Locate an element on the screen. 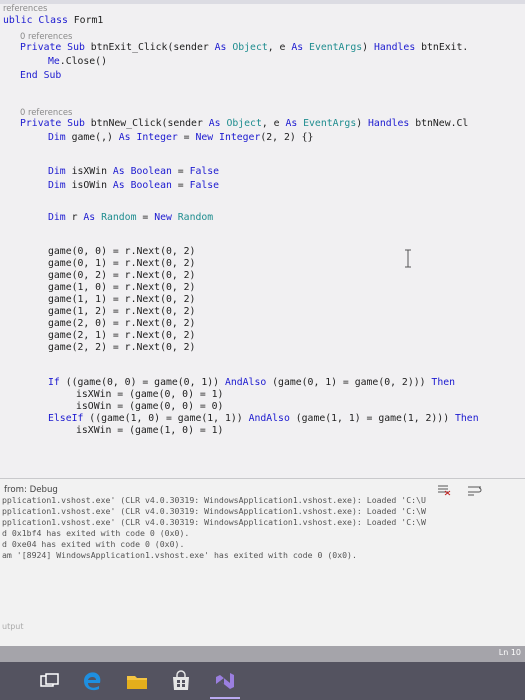  file-explorer-icon is located at coordinates (137, 681).